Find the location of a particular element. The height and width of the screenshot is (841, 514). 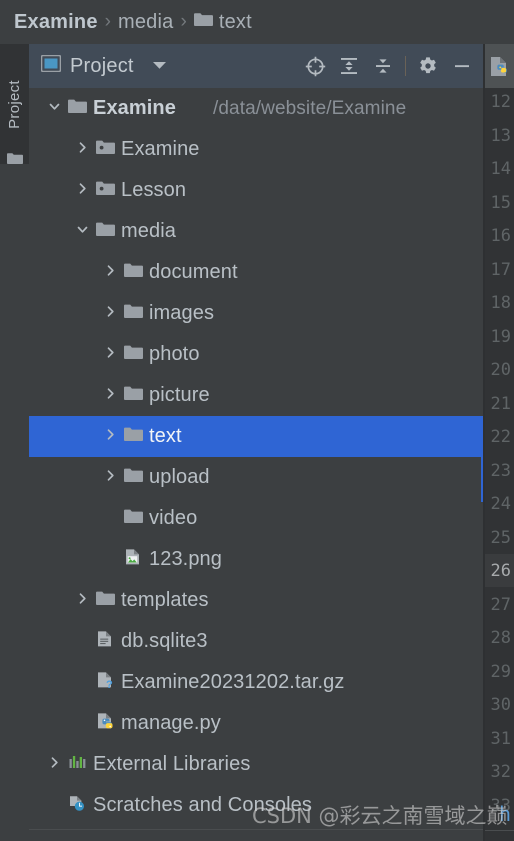

tree-item-picture: picture is located at coordinates (256, 395).